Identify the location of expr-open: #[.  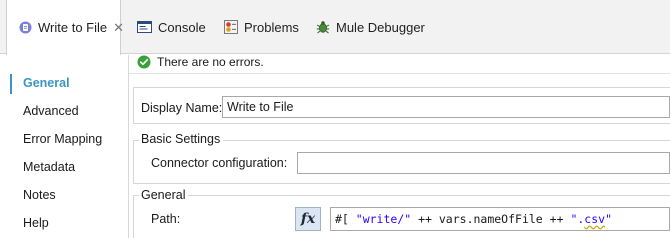
(345, 219).